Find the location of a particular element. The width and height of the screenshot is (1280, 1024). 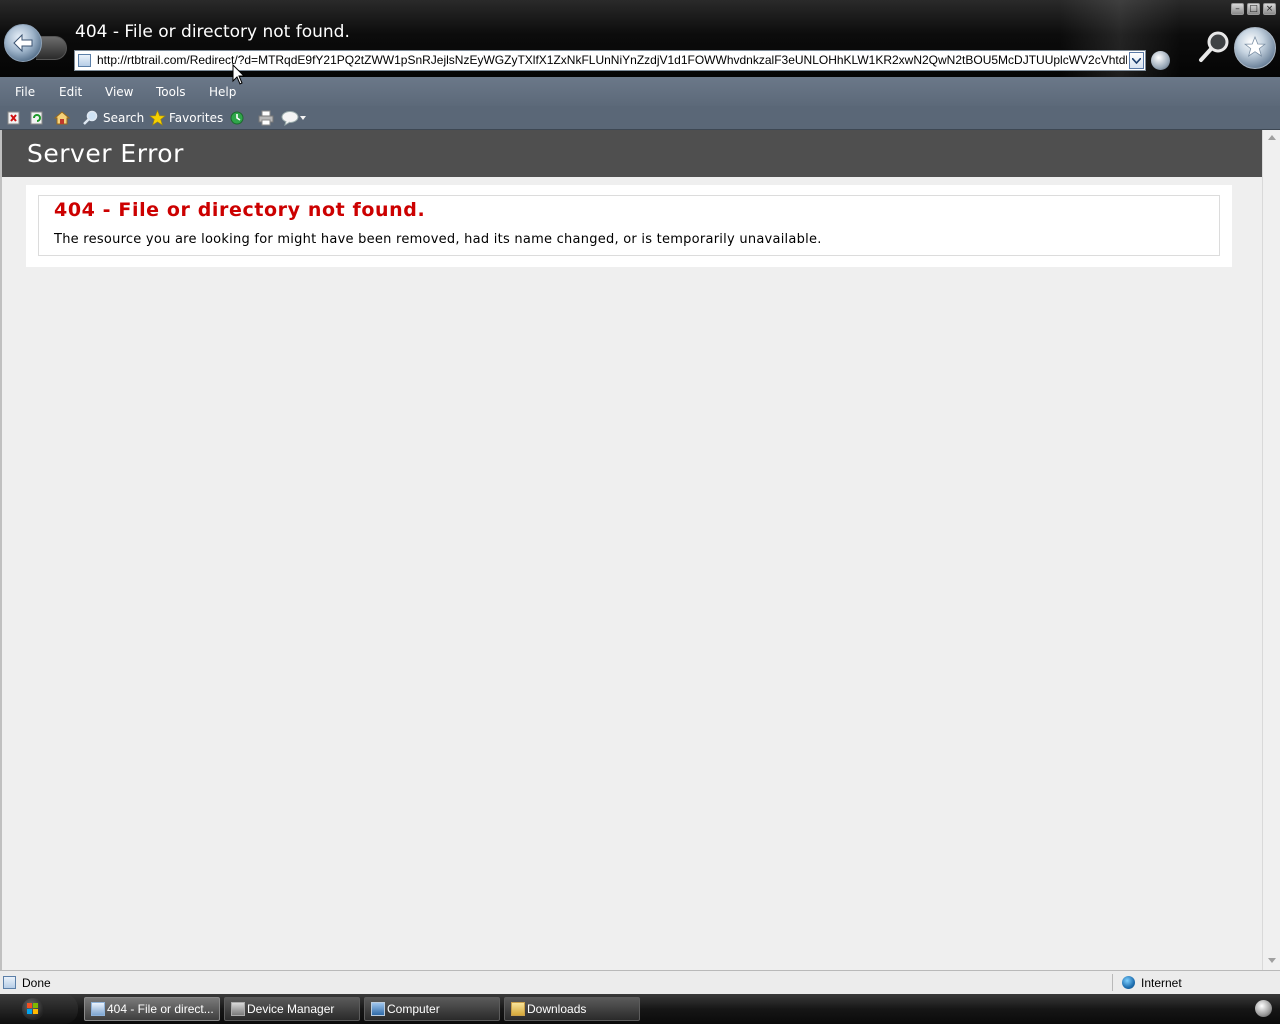

star-icon is located at coordinates (1255, 46).